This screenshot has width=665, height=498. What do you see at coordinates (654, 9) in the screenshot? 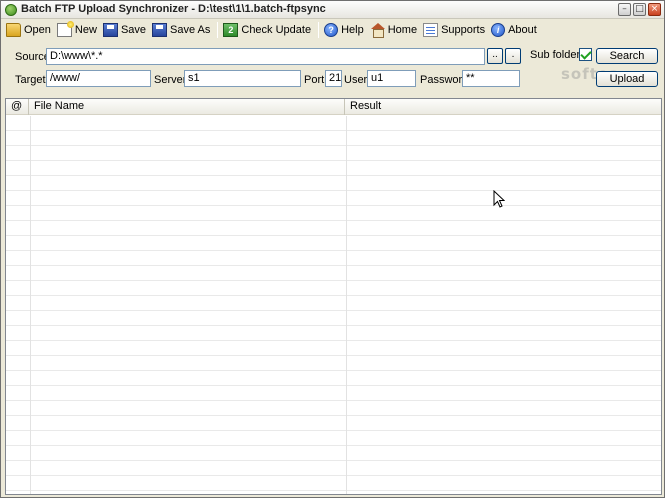
I see `close-button: ×` at bounding box center [654, 9].